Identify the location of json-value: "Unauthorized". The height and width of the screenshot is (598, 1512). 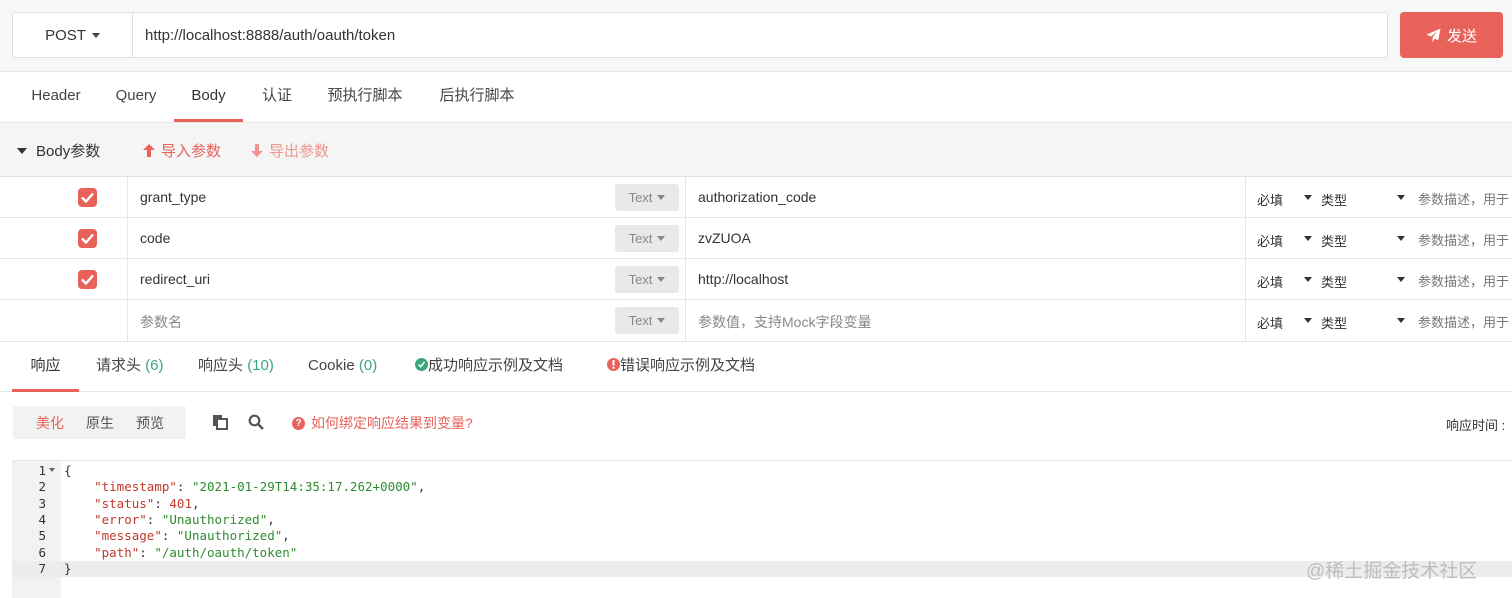
(229, 536).